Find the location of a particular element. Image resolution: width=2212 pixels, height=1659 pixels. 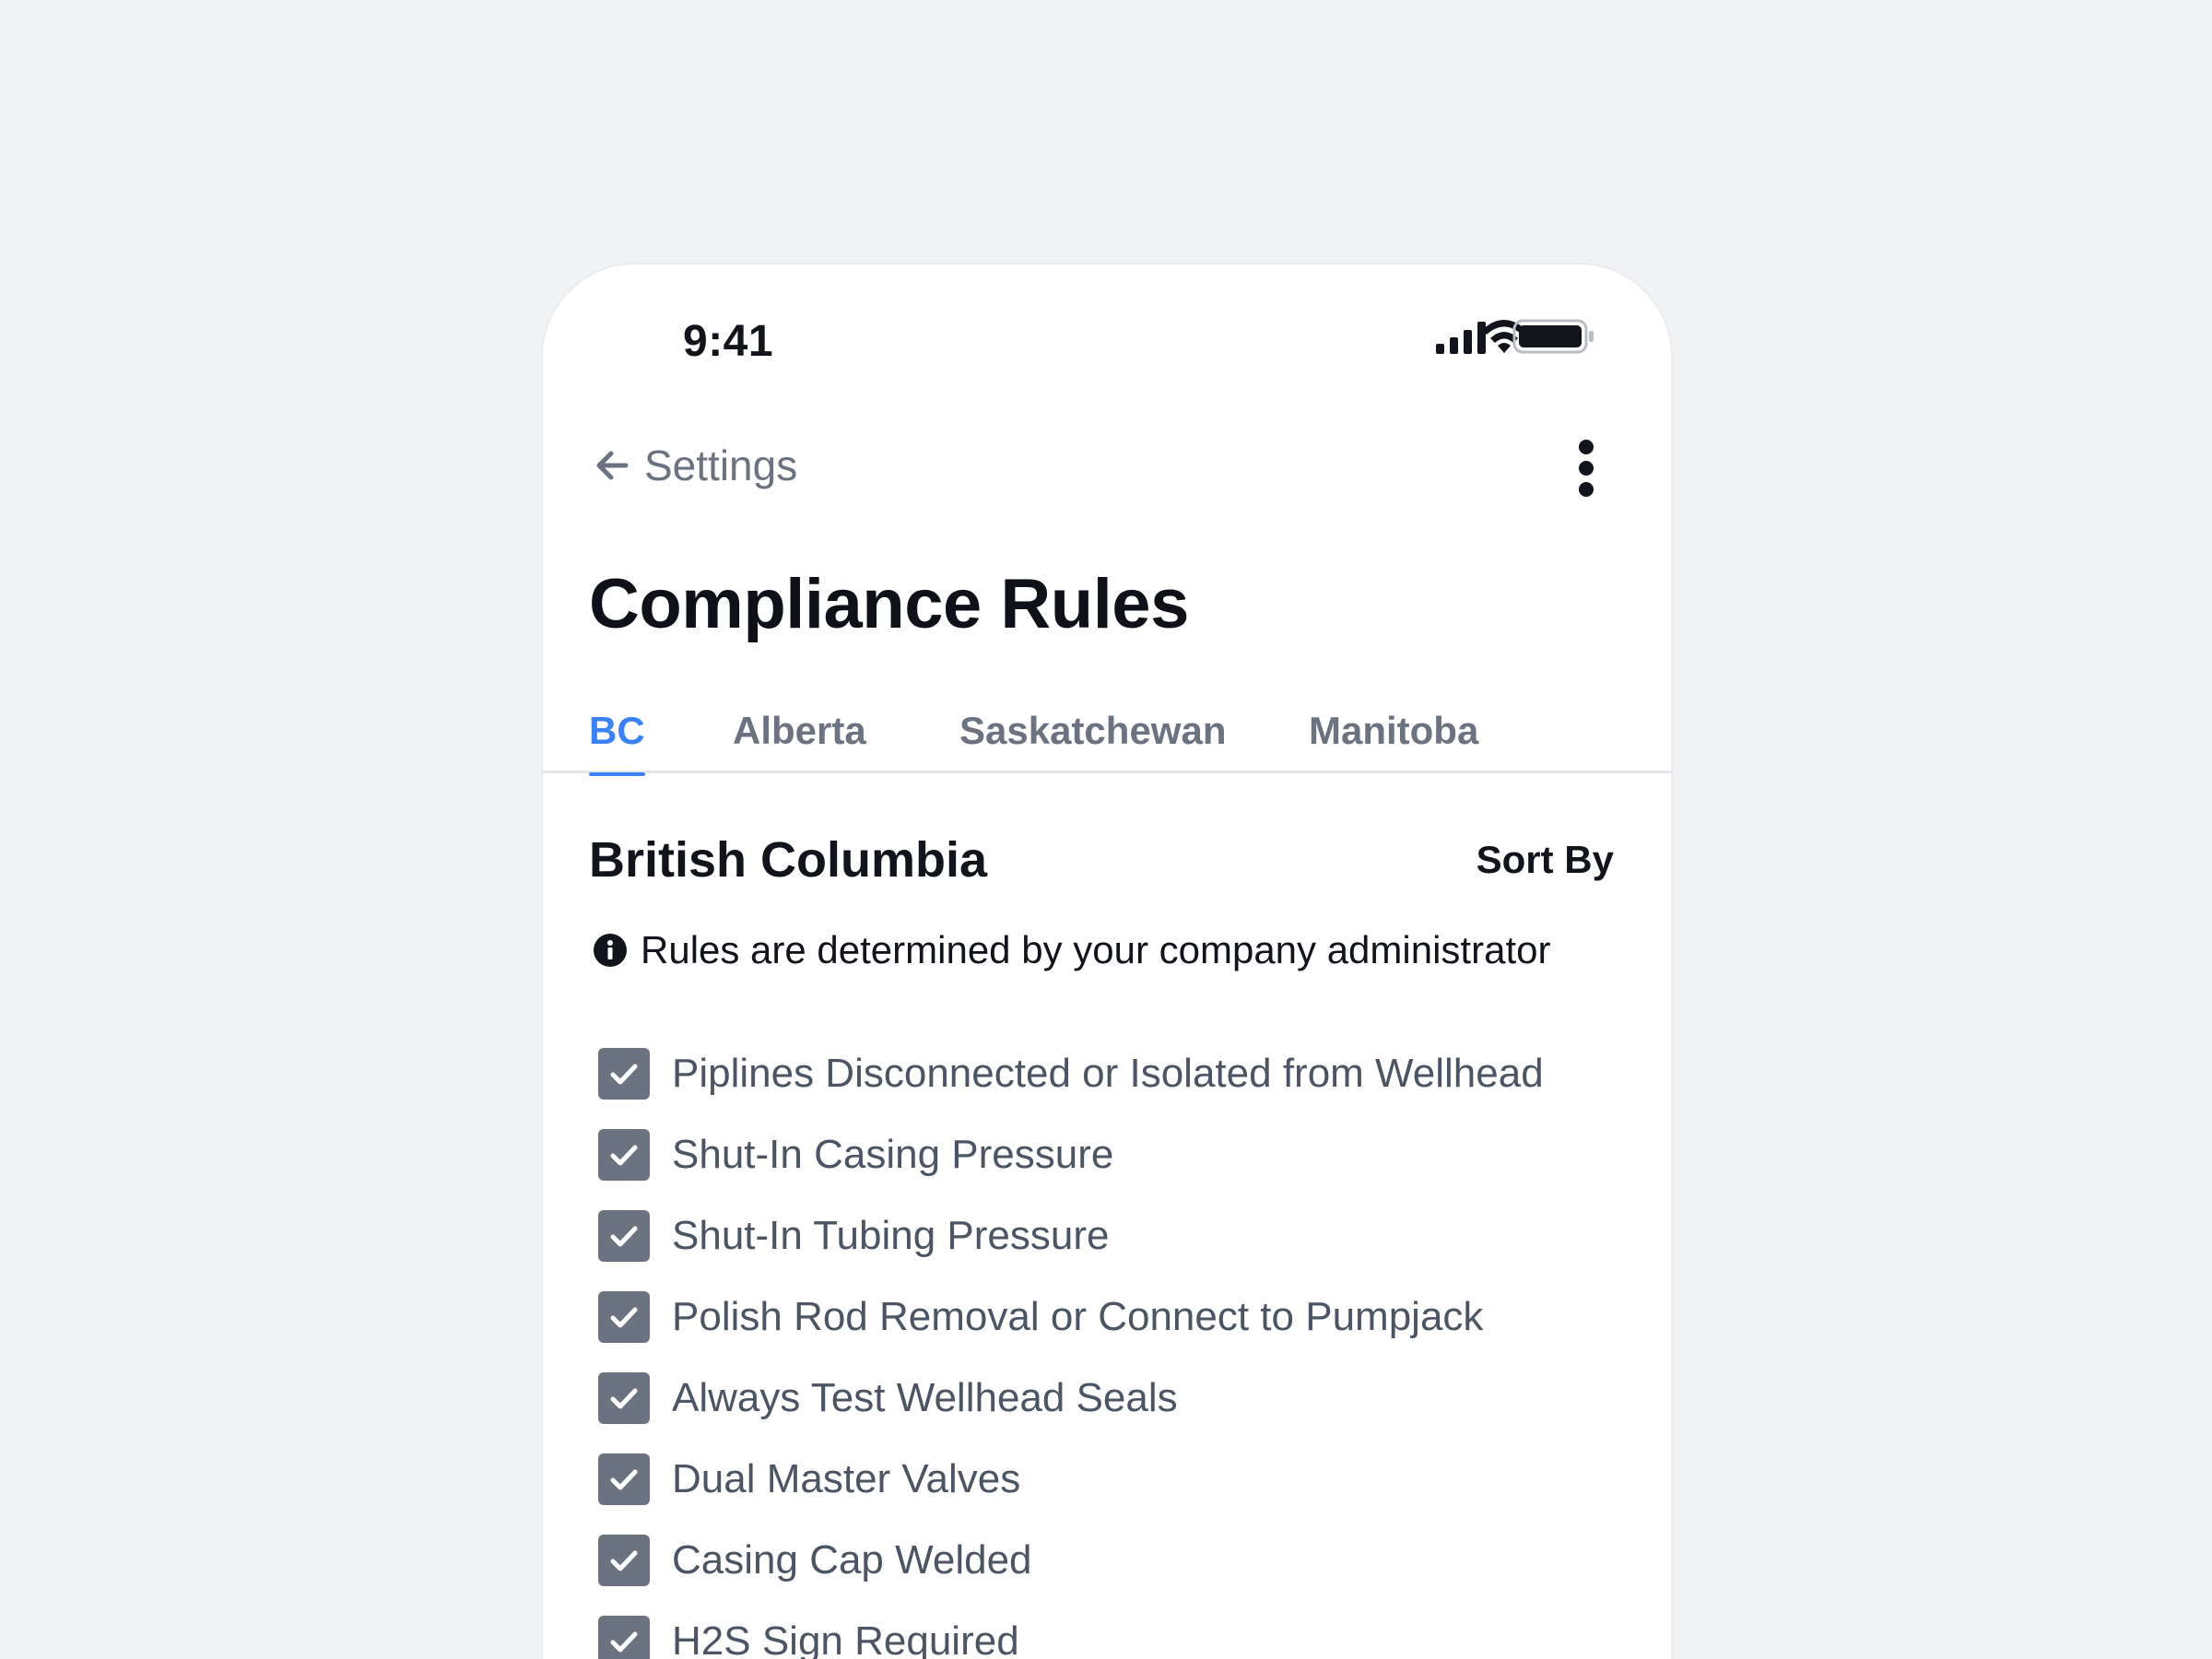

tab-bar: BC Alberta Saskatchewan Manitoba is located at coordinates (1107, 738).